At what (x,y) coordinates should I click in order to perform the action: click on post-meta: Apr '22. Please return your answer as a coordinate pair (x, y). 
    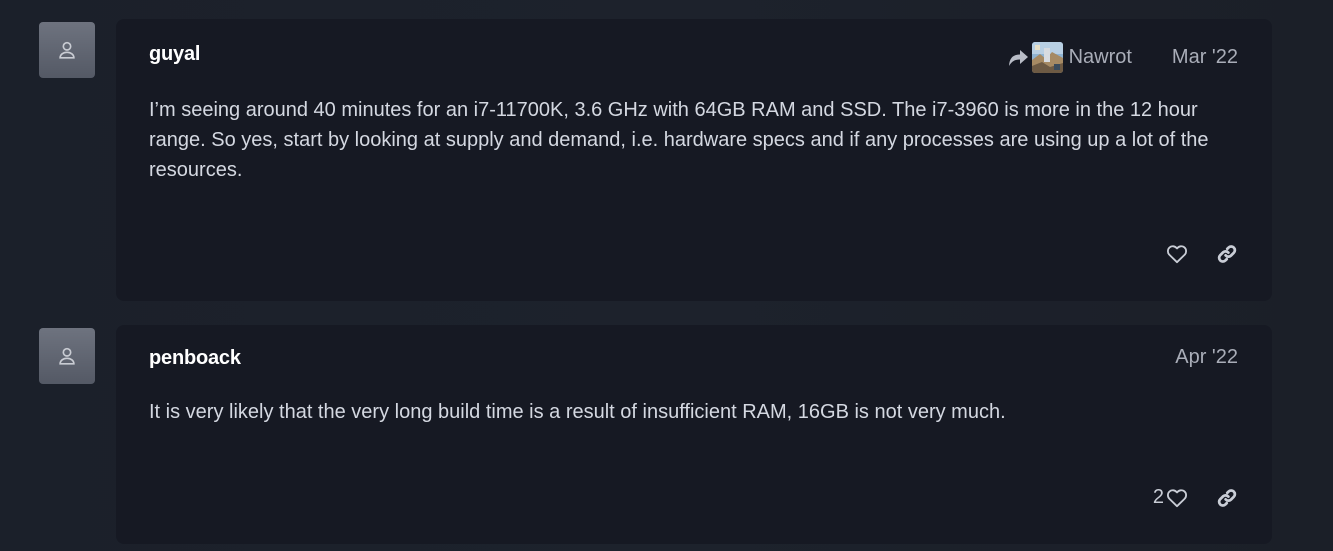
    Looking at the image, I should click on (1206, 357).